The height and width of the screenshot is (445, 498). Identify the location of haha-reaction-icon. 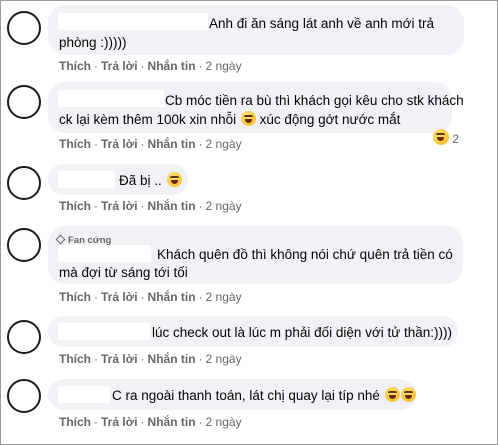
(441, 137).